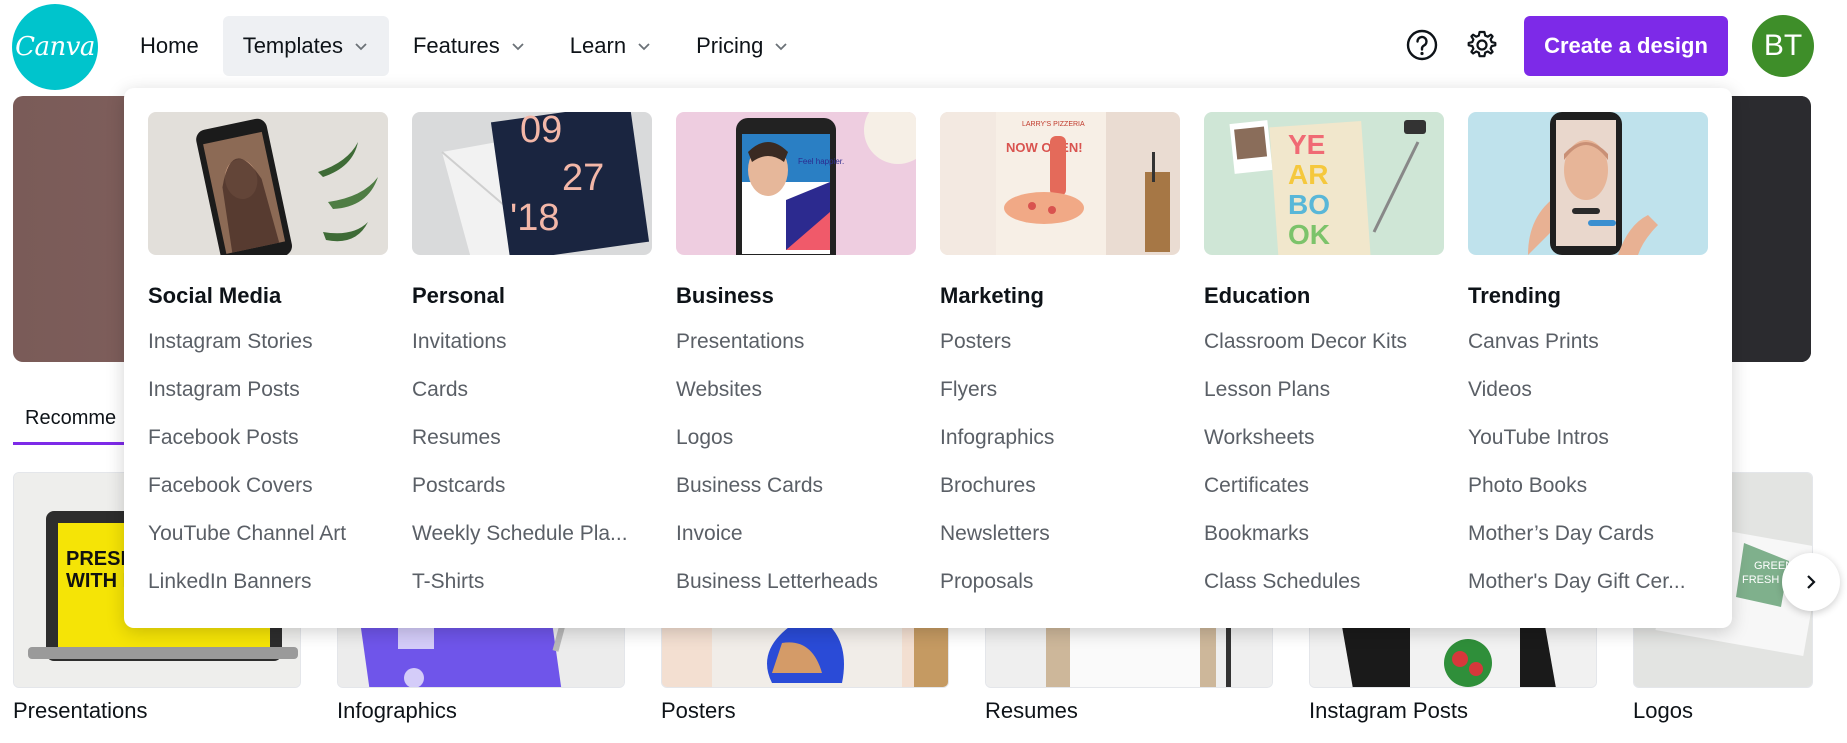  What do you see at coordinates (1482, 45) in the screenshot?
I see `gear-icon` at bounding box center [1482, 45].